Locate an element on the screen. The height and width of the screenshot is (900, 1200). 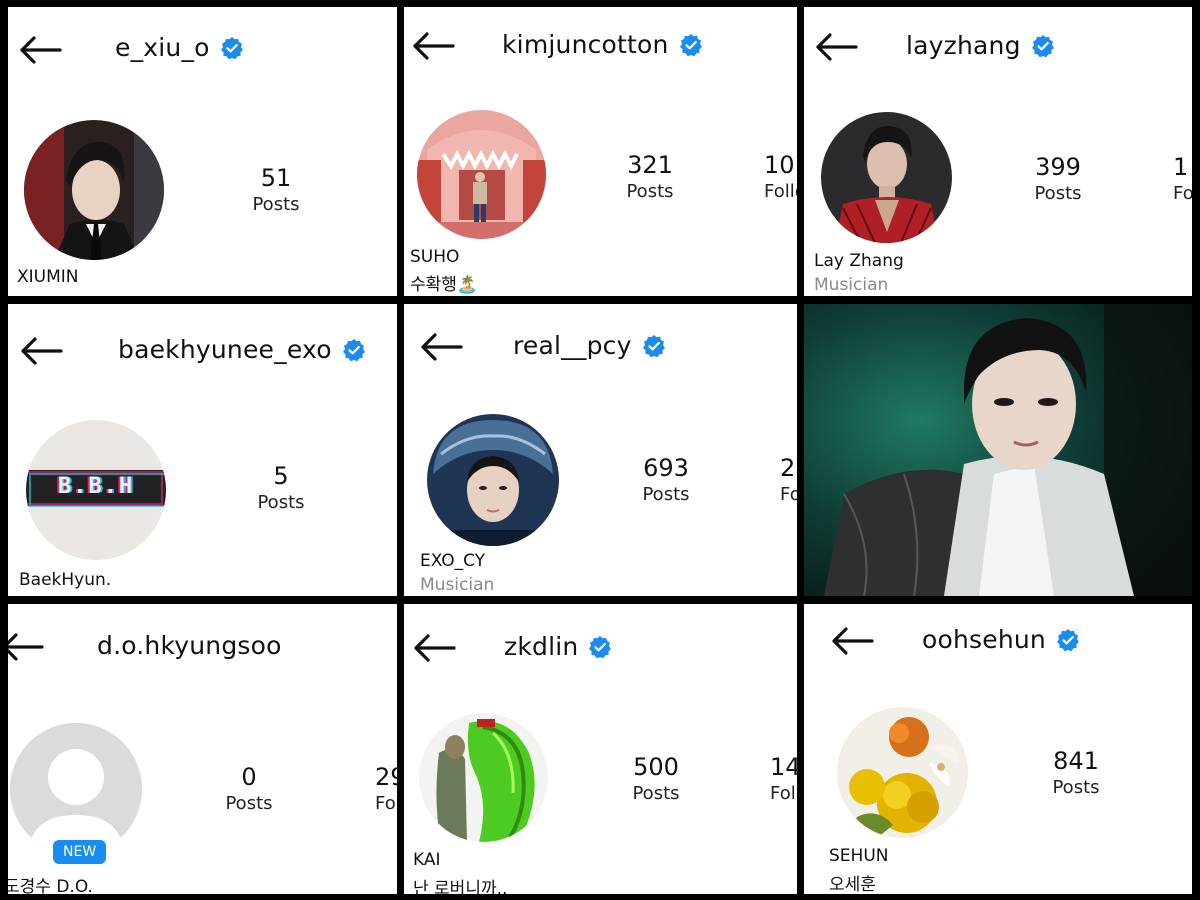
followers-stat: 1 Fo is located at coordinates (1182, 179).